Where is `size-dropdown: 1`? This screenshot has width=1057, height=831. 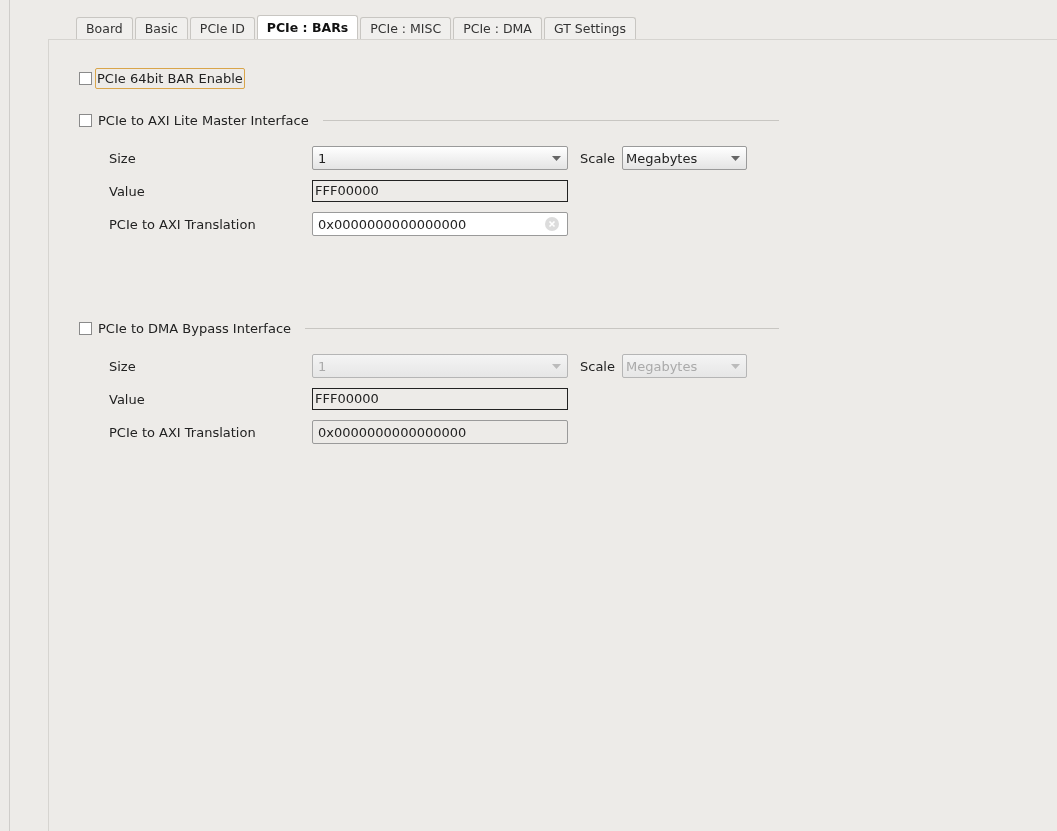
size-dropdown: 1 is located at coordinates (440, 158).